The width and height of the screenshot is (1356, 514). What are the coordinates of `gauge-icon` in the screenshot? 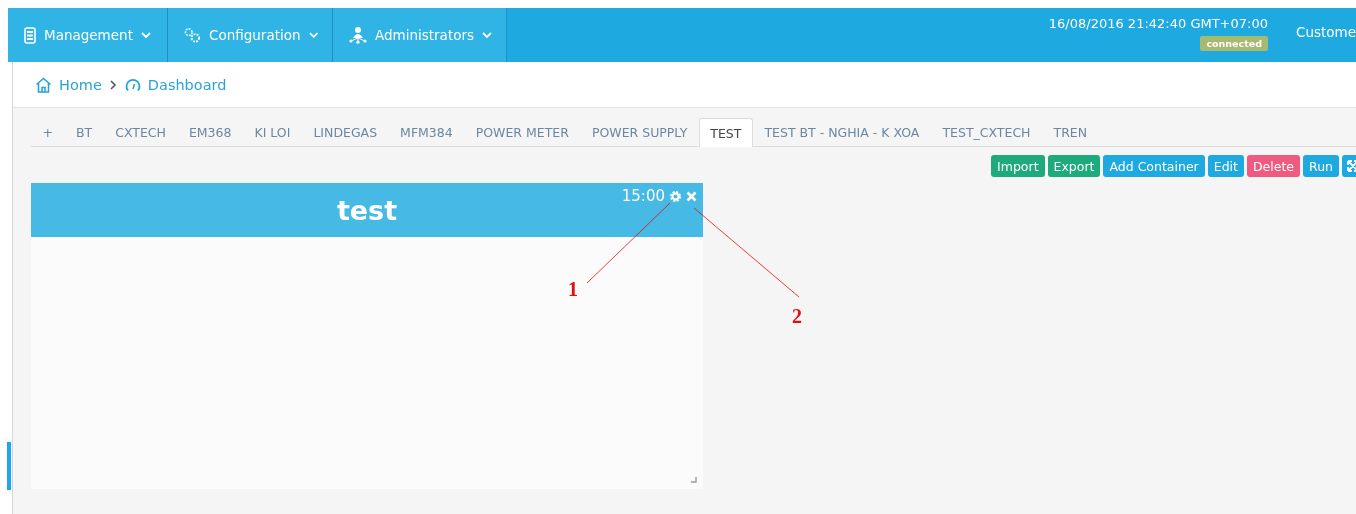 It's located at (132, 84).